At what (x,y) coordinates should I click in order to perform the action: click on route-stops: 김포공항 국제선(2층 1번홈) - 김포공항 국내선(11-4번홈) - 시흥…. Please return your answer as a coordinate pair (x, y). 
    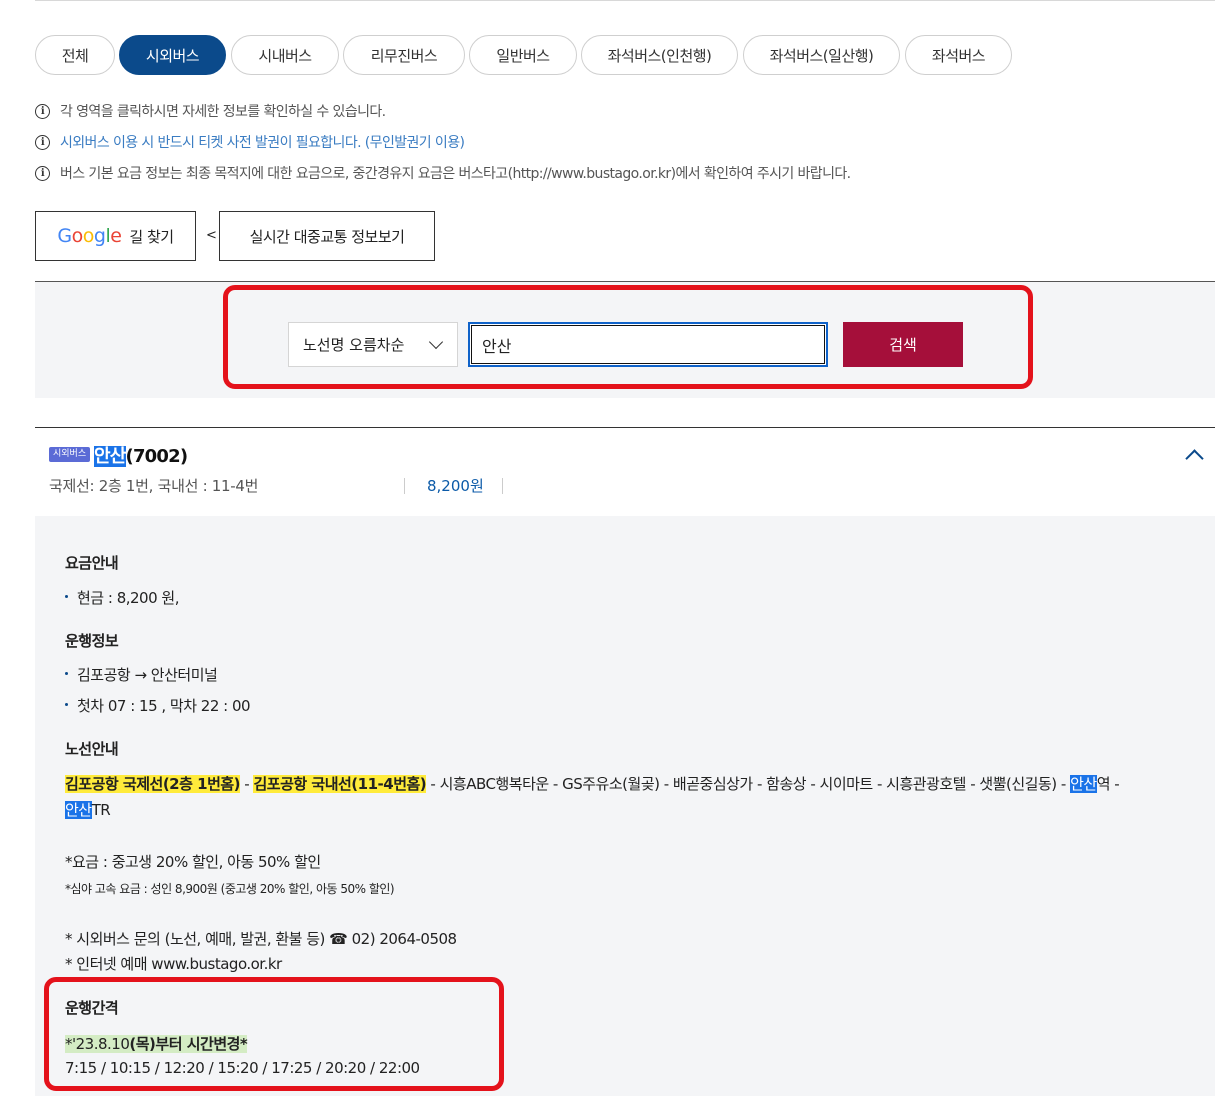
    Looking at the image, I should click on (630, 797).